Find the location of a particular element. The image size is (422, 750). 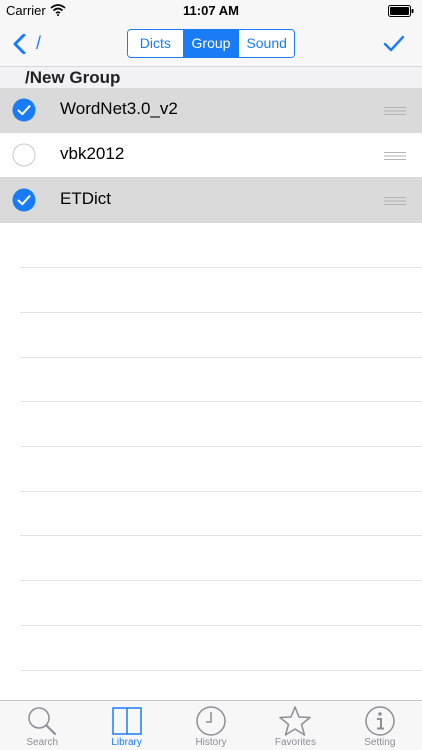

section-header: /New Group is located at coordinates (211, 77).